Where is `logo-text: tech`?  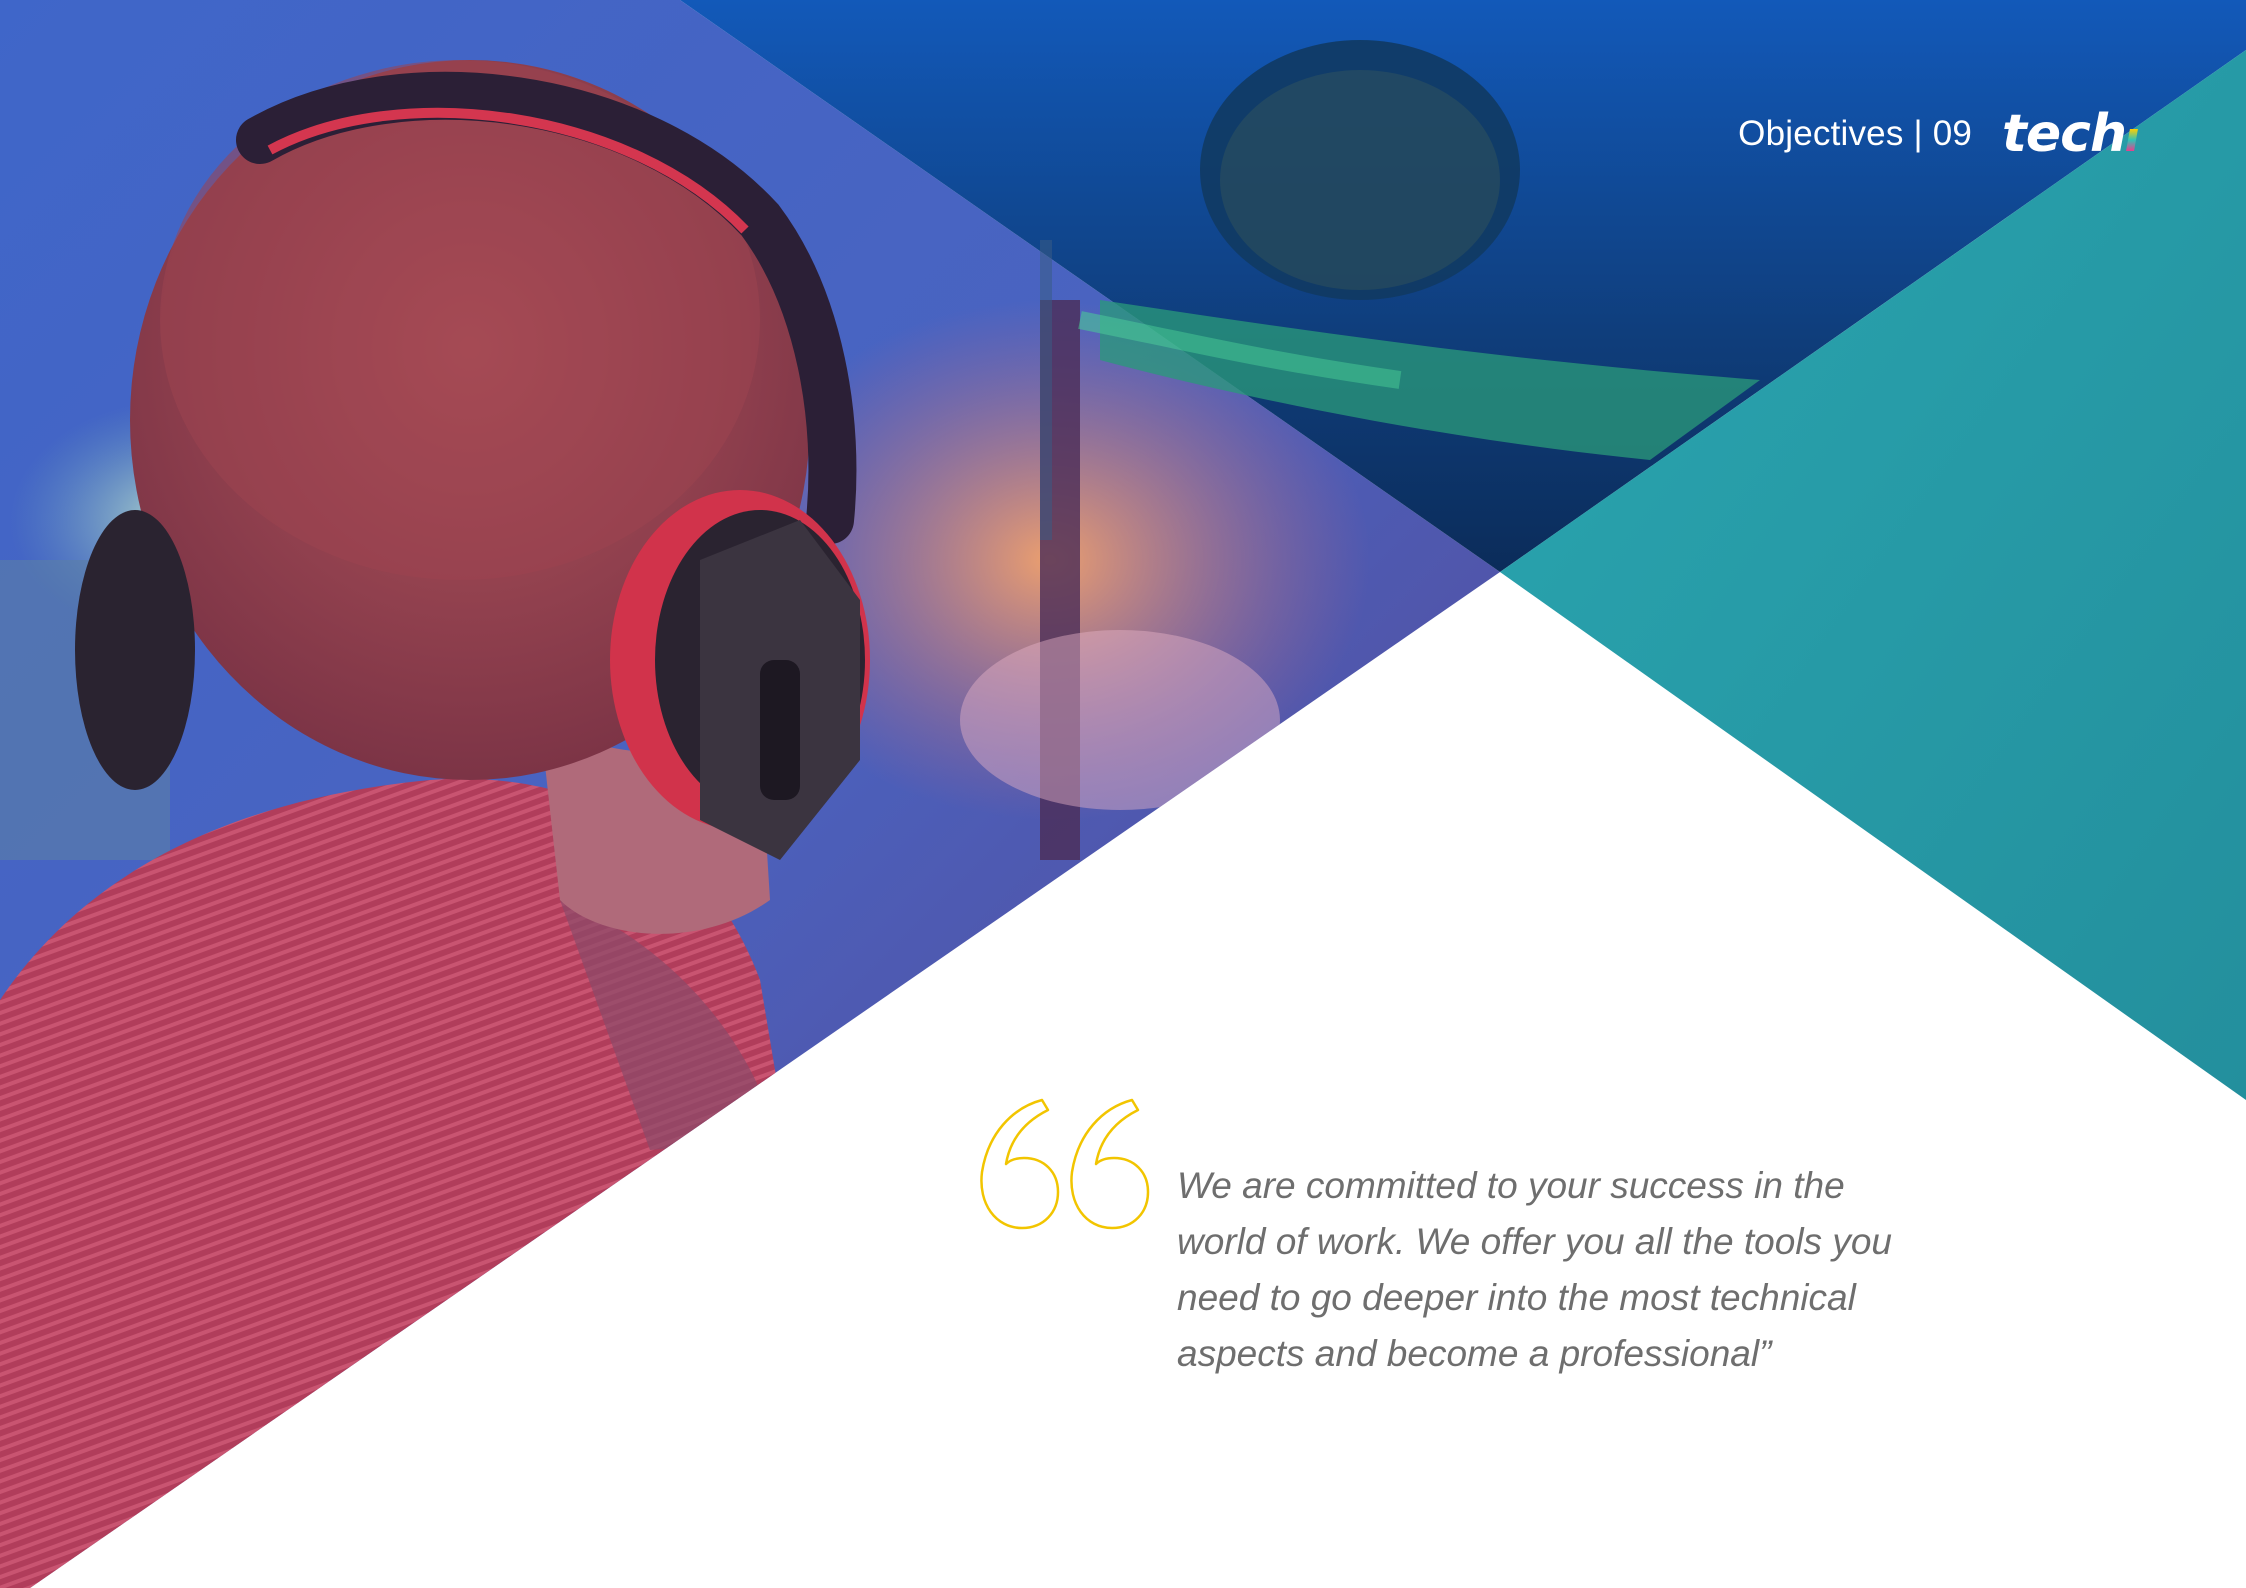 logo-text: tech is located at coordinates (2064, 134).